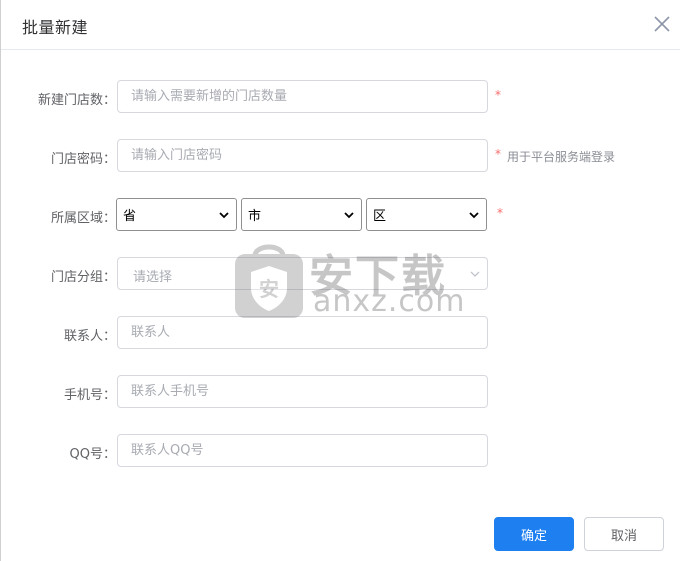 Image resolution: width=680 pixels, height=561 pixels. What do you see at coordinates (380, 216) in the screenshot?
I see `district-value: 区` at bounding box center [380, 216].